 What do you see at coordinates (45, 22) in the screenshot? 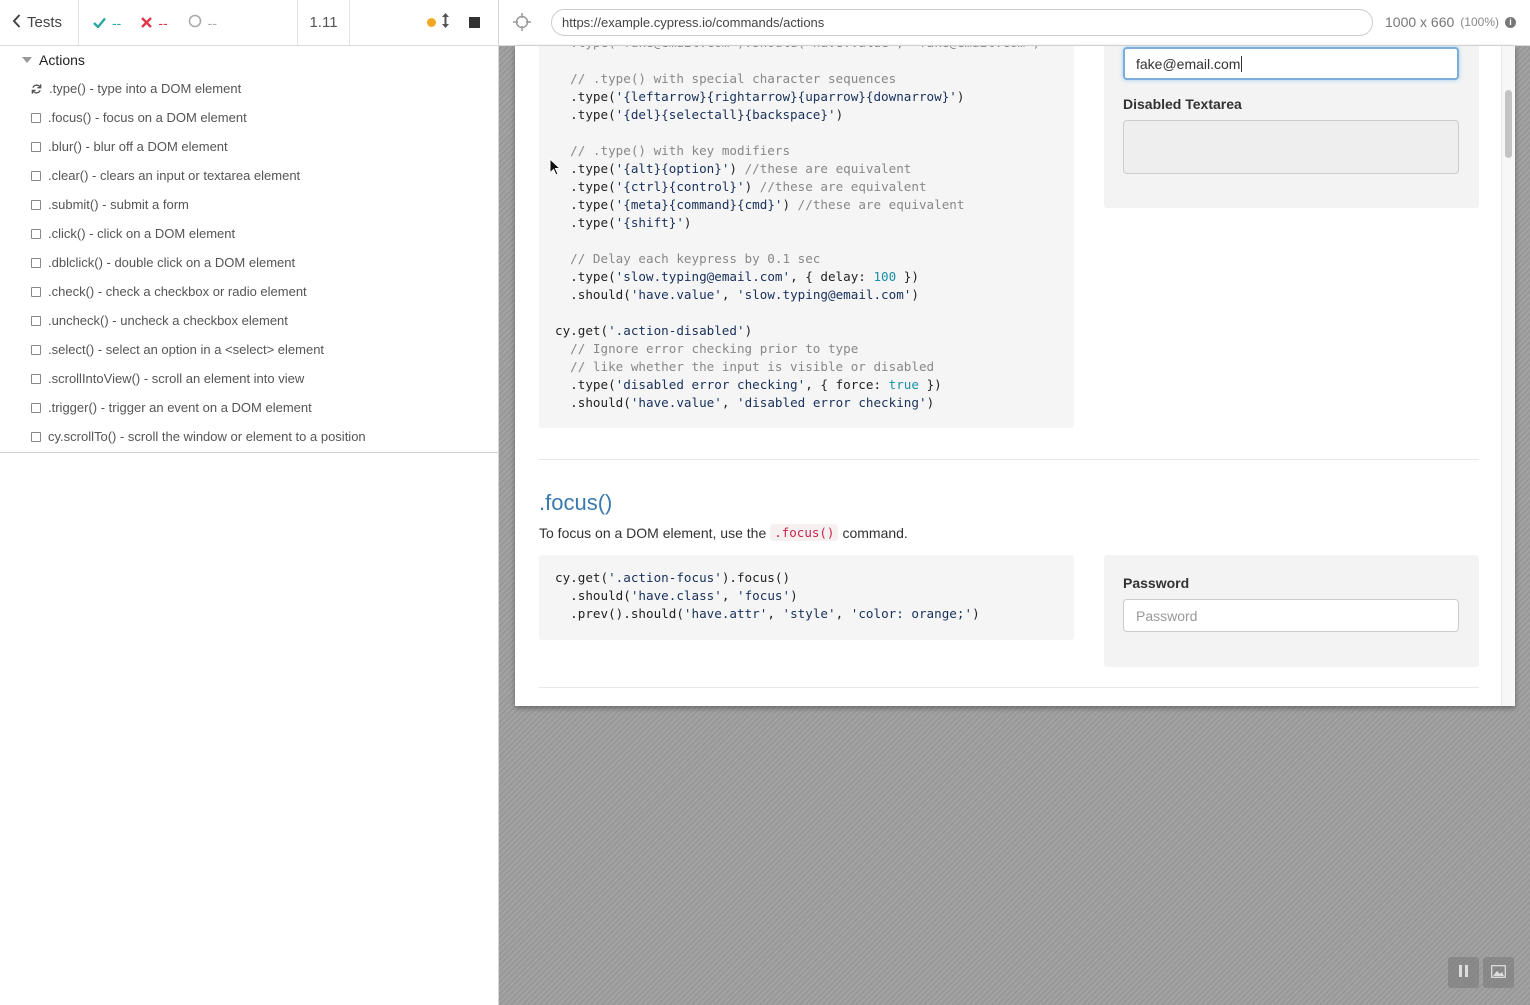
I see `tests-button-label: Tests` at bounding box center [45, 22].